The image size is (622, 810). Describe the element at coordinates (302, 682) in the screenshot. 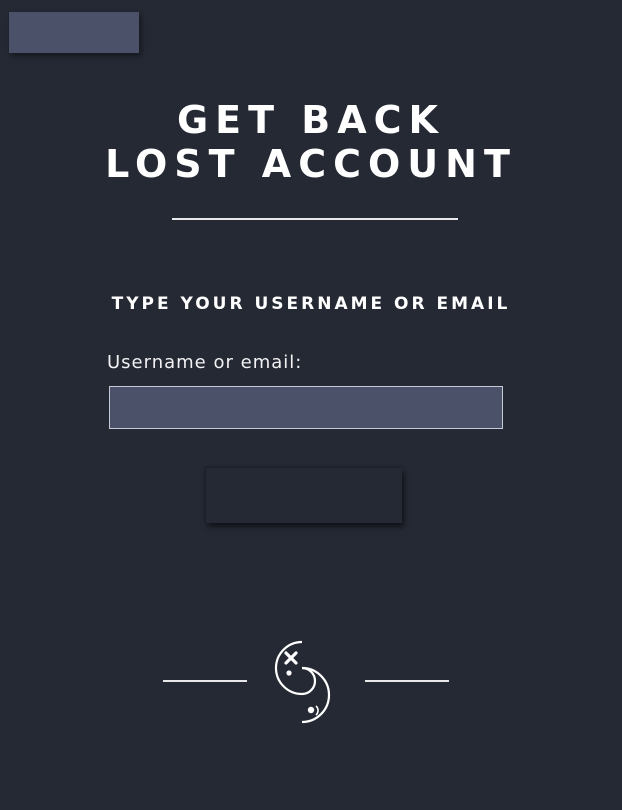

I see `yin-yang-x-dot-icon` at that location.